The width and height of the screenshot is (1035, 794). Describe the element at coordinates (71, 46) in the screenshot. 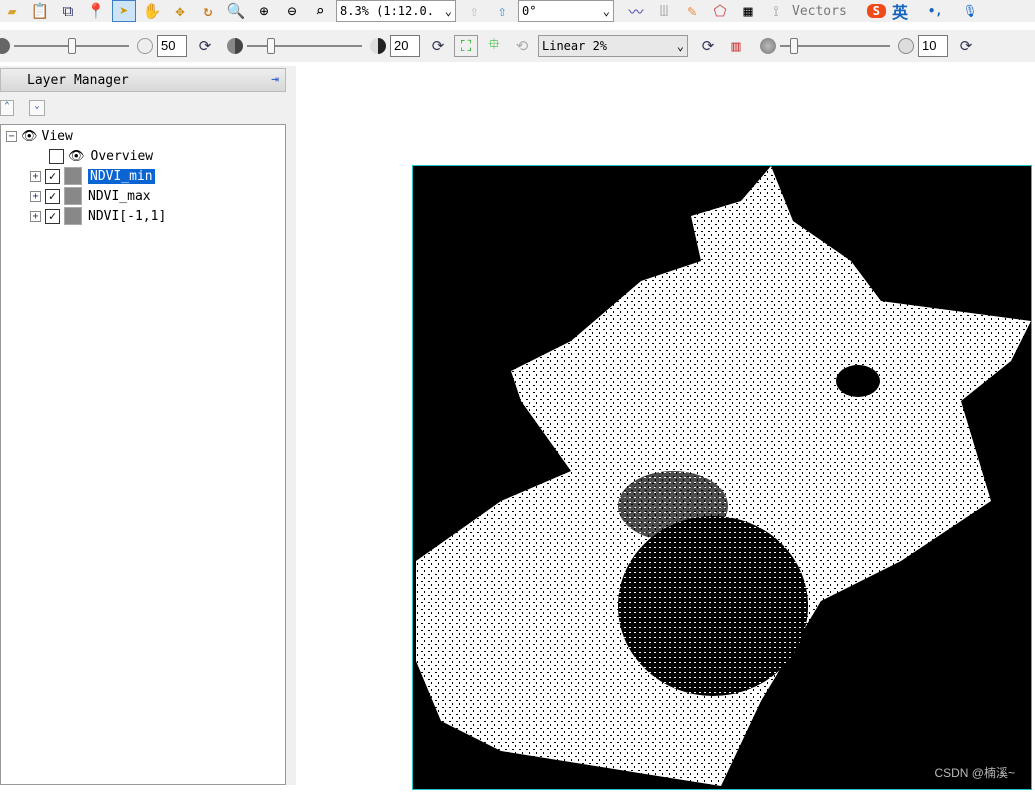

I see `brightness-slider` at that location.